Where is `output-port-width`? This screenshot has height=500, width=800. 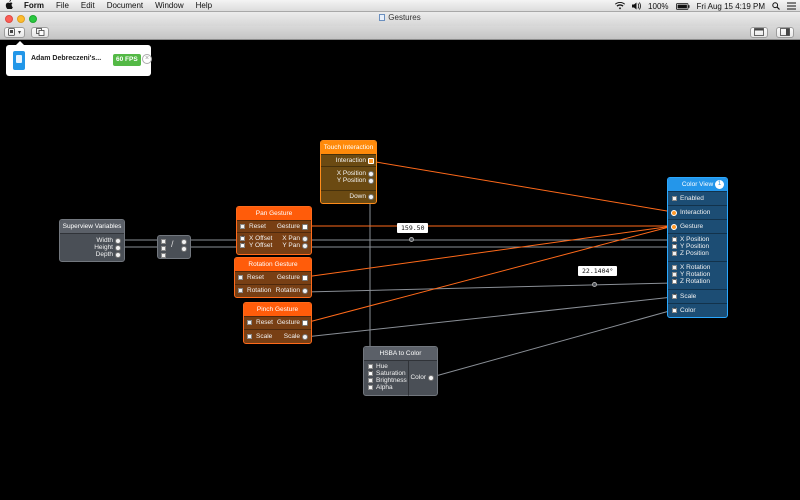
output-port-width is located at coordinates (118, 241).